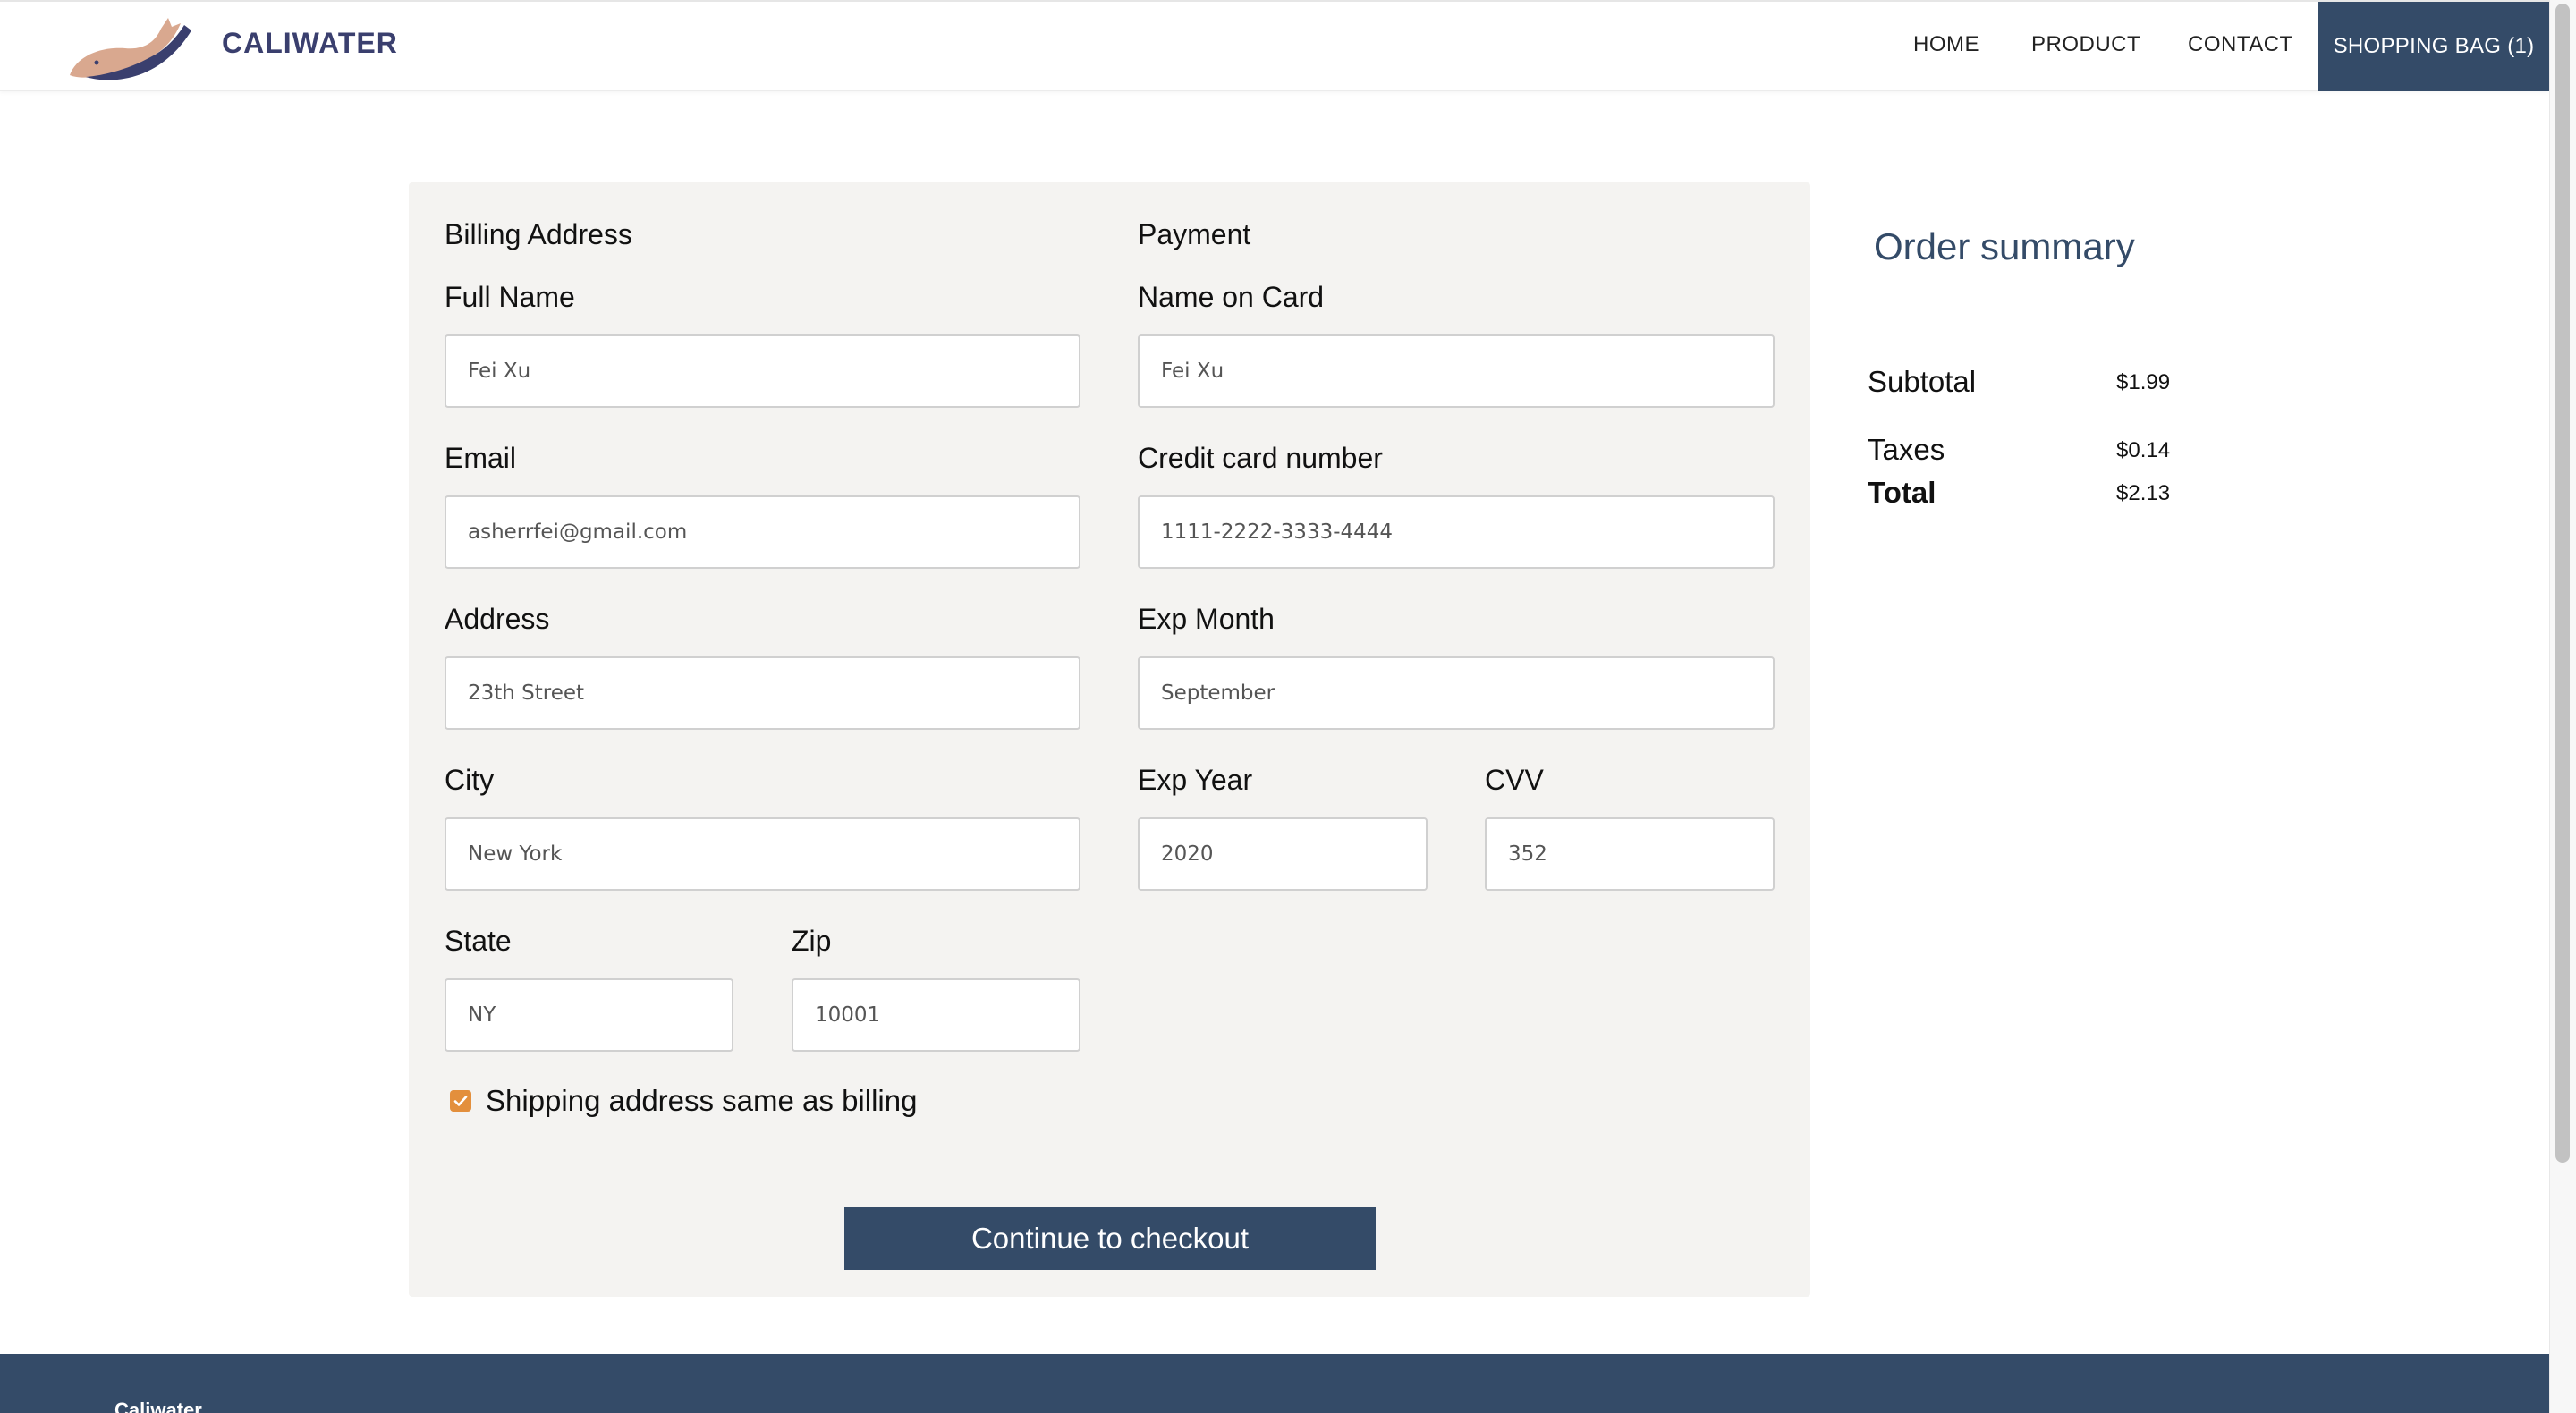  I want to click on name-on-card-label: Name on Card, so click(1231, 297).